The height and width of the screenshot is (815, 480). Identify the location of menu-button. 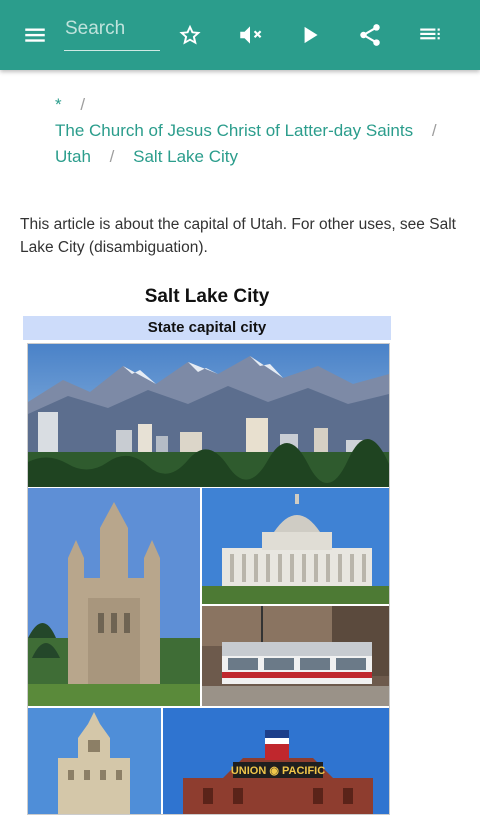
(35, 35).